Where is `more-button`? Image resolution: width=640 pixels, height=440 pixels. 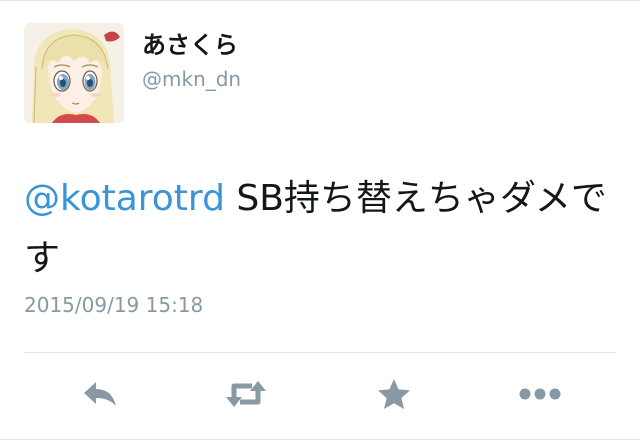
more-button is located at coordinates (540, 394).